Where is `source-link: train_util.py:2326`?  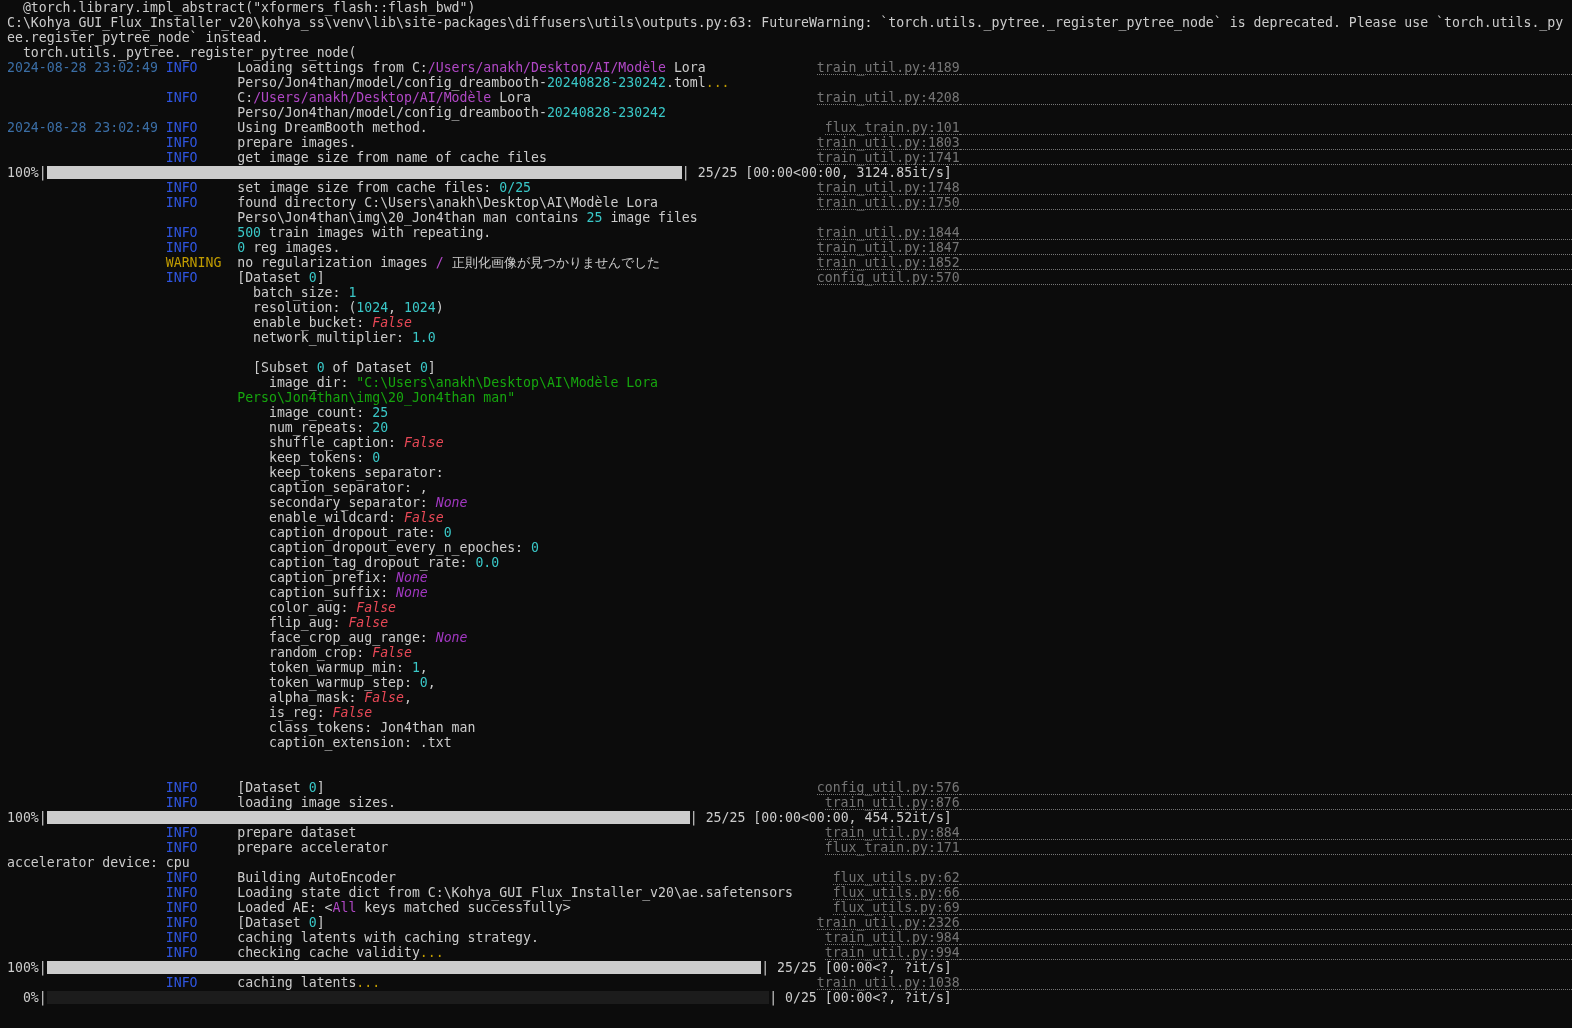
source-link: train_util.py:2326 is located at coordinates (888, 922).